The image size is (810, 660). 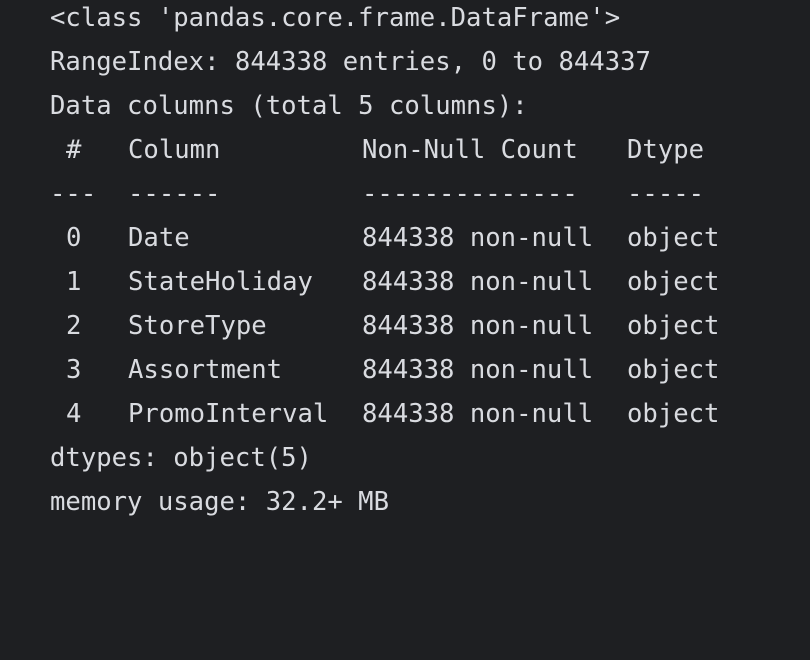 What do you see at coordinates (74, 238) in the screenshot?
I see `row-num: 0` at bounding box center [74, 238].